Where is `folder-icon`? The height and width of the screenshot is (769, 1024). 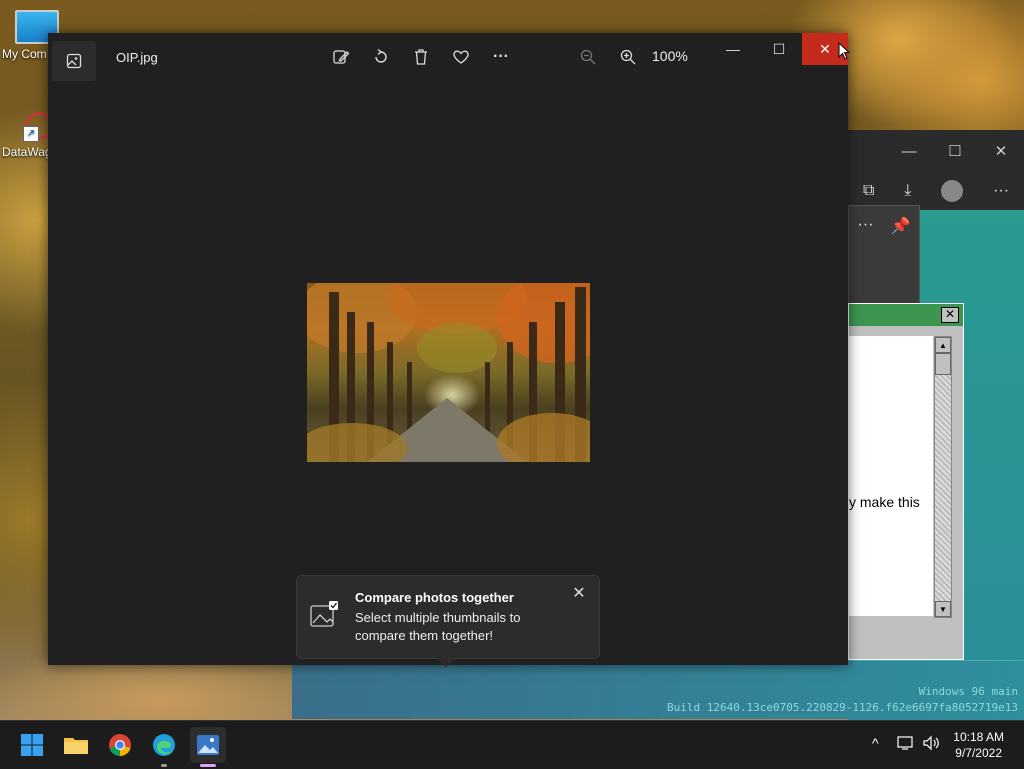
folder-icon is located at coordinates (76, 746).